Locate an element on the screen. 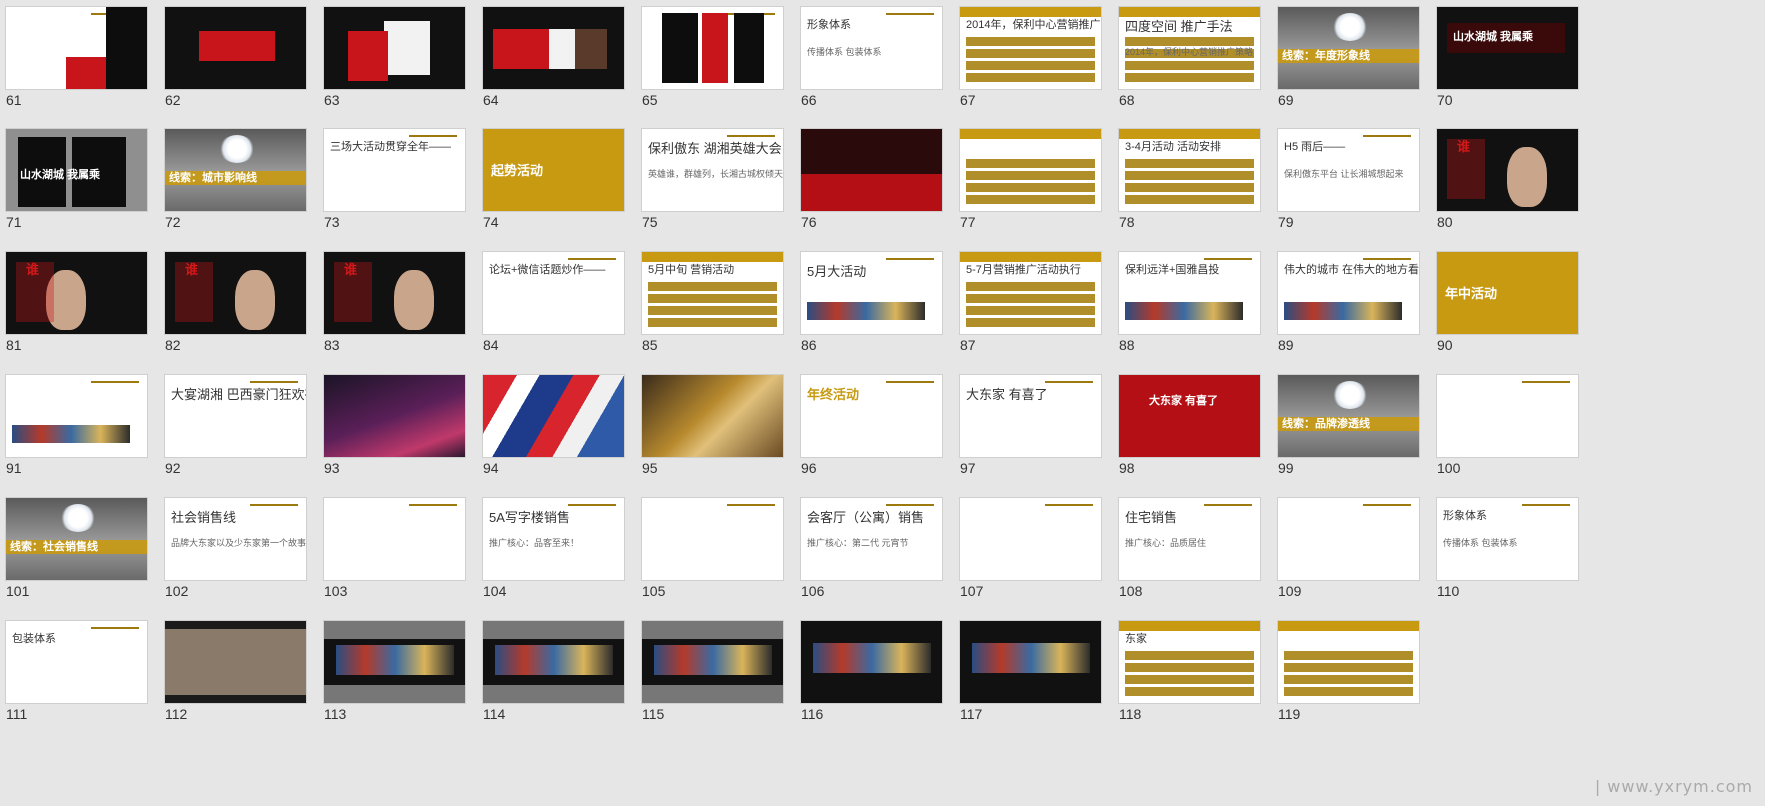 Image resolution: width=1765 pixels, height=806 pixels. slide-number: 86 is located at coordinates (809, 345).